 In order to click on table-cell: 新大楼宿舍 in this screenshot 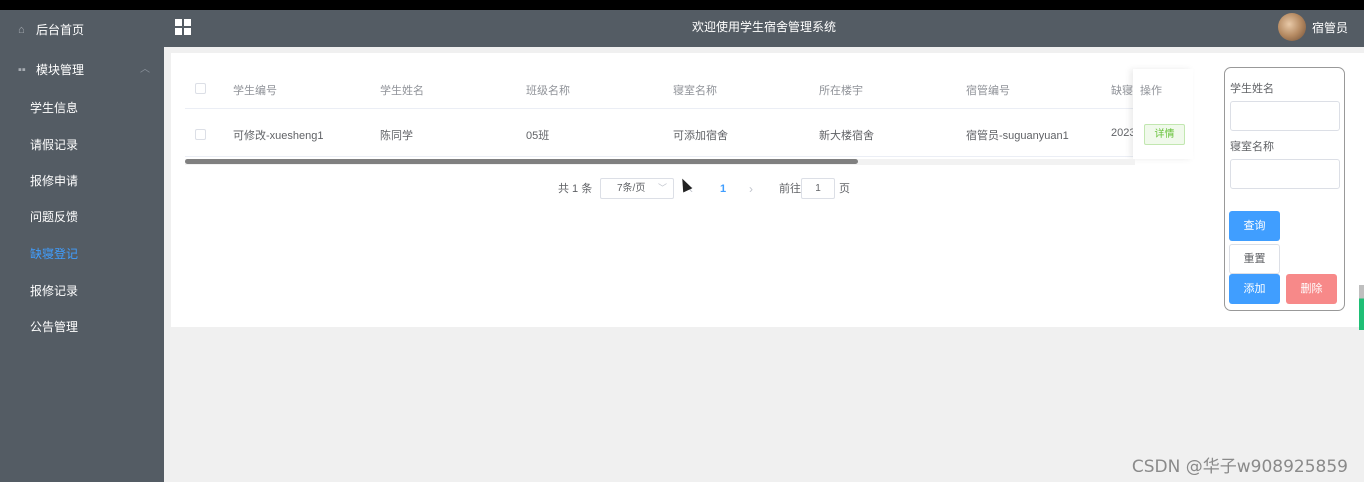, I will do `click(846, 136)`.